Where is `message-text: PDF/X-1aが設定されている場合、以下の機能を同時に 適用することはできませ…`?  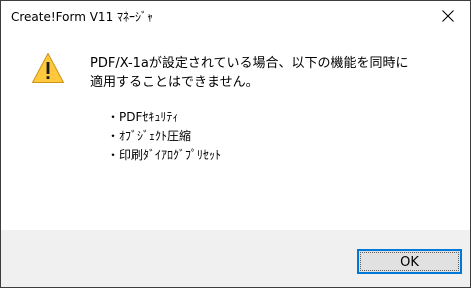
message-text: PDF/X-1aが設定されている場合、以下の機能を同時に 適用することはできませ… is located at coordinates (275, 73).